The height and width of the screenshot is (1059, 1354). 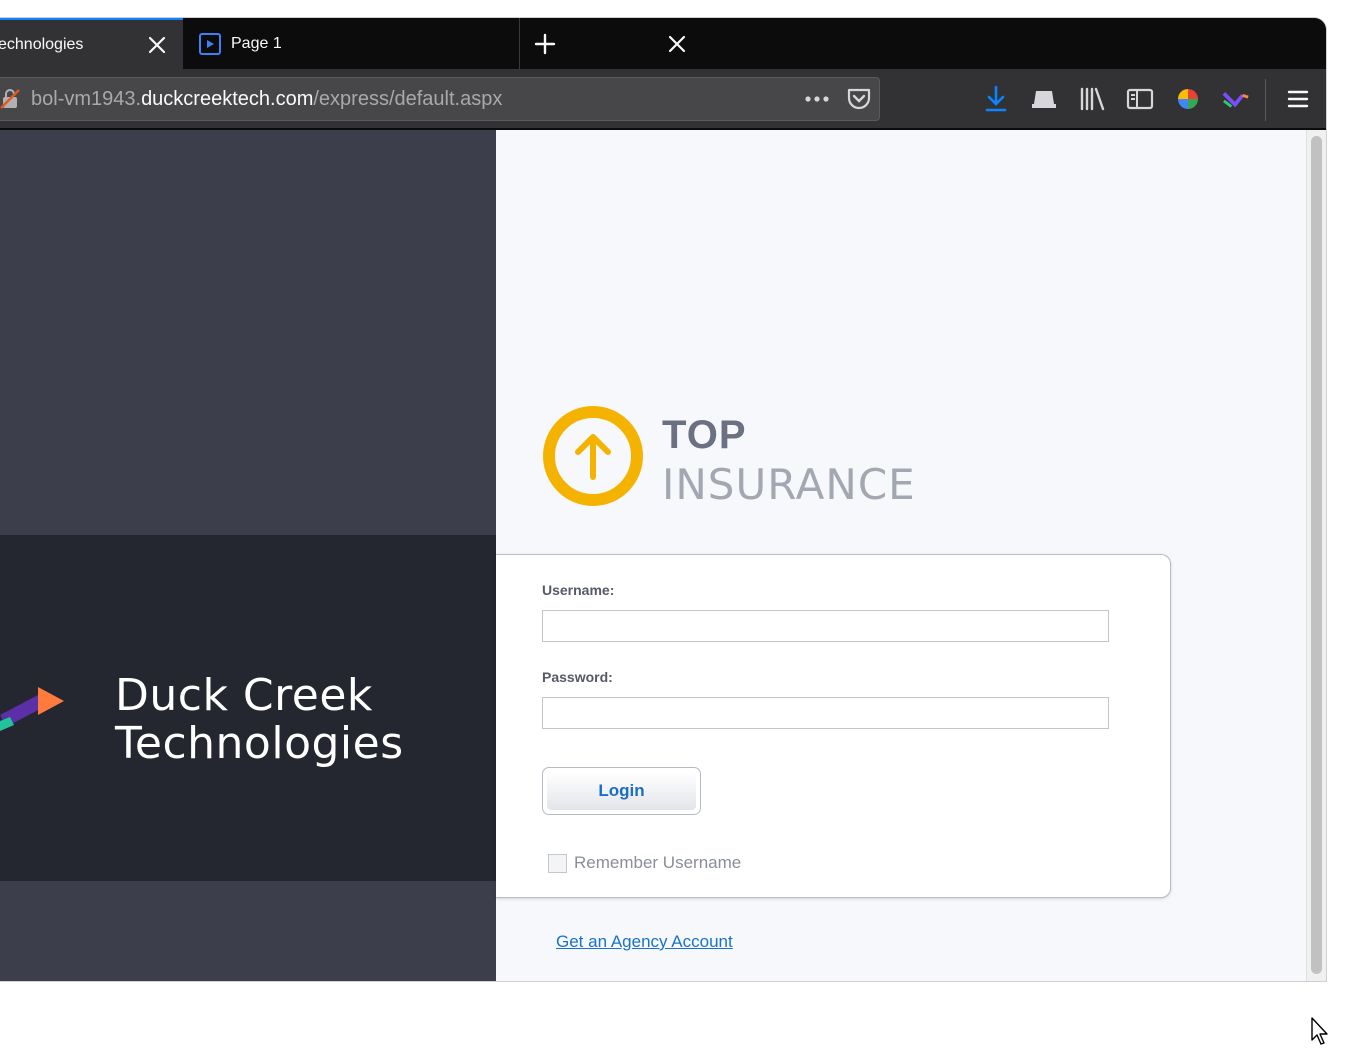 What do you see at coordinates (244, 695) in the screenshot?
I see `brand-line-1: Duck Creek` at bounding box center [244, 695].